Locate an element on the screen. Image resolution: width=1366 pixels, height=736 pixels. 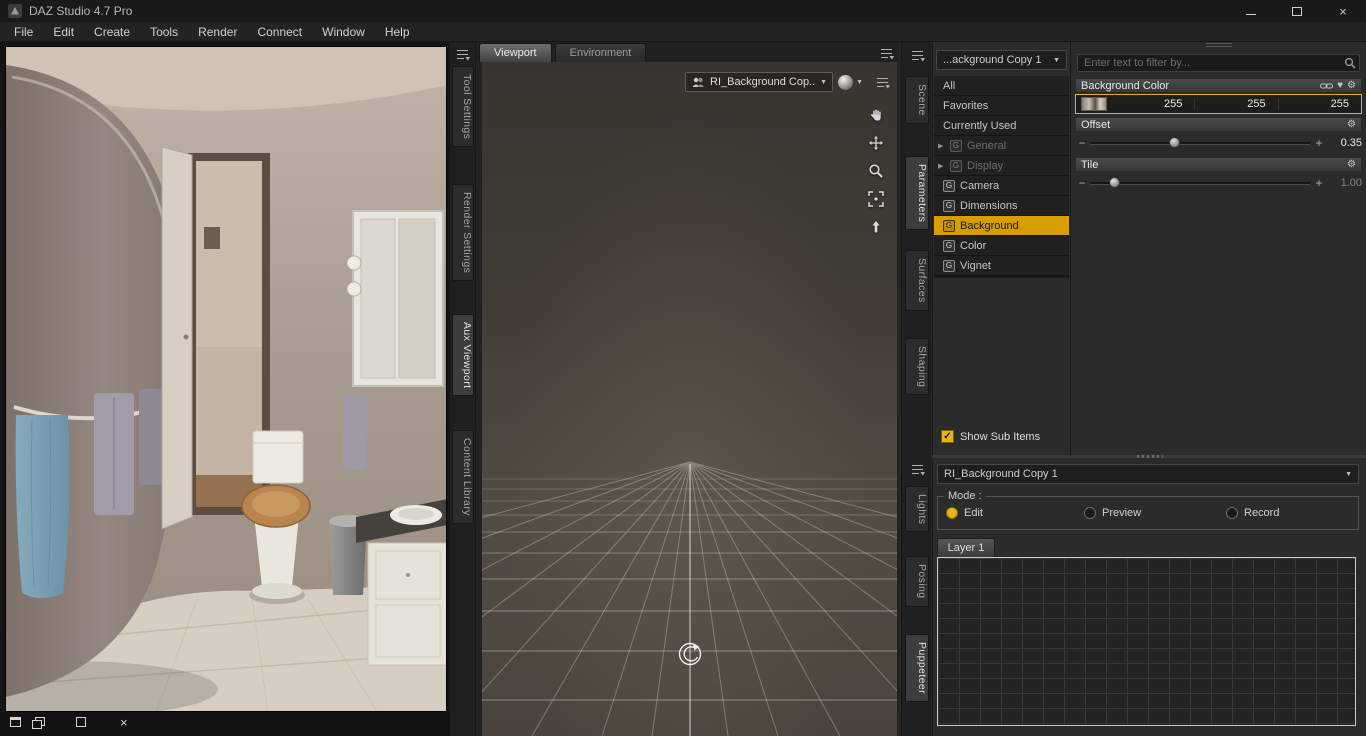
maximize-button is located at coordinates (1297, 11).